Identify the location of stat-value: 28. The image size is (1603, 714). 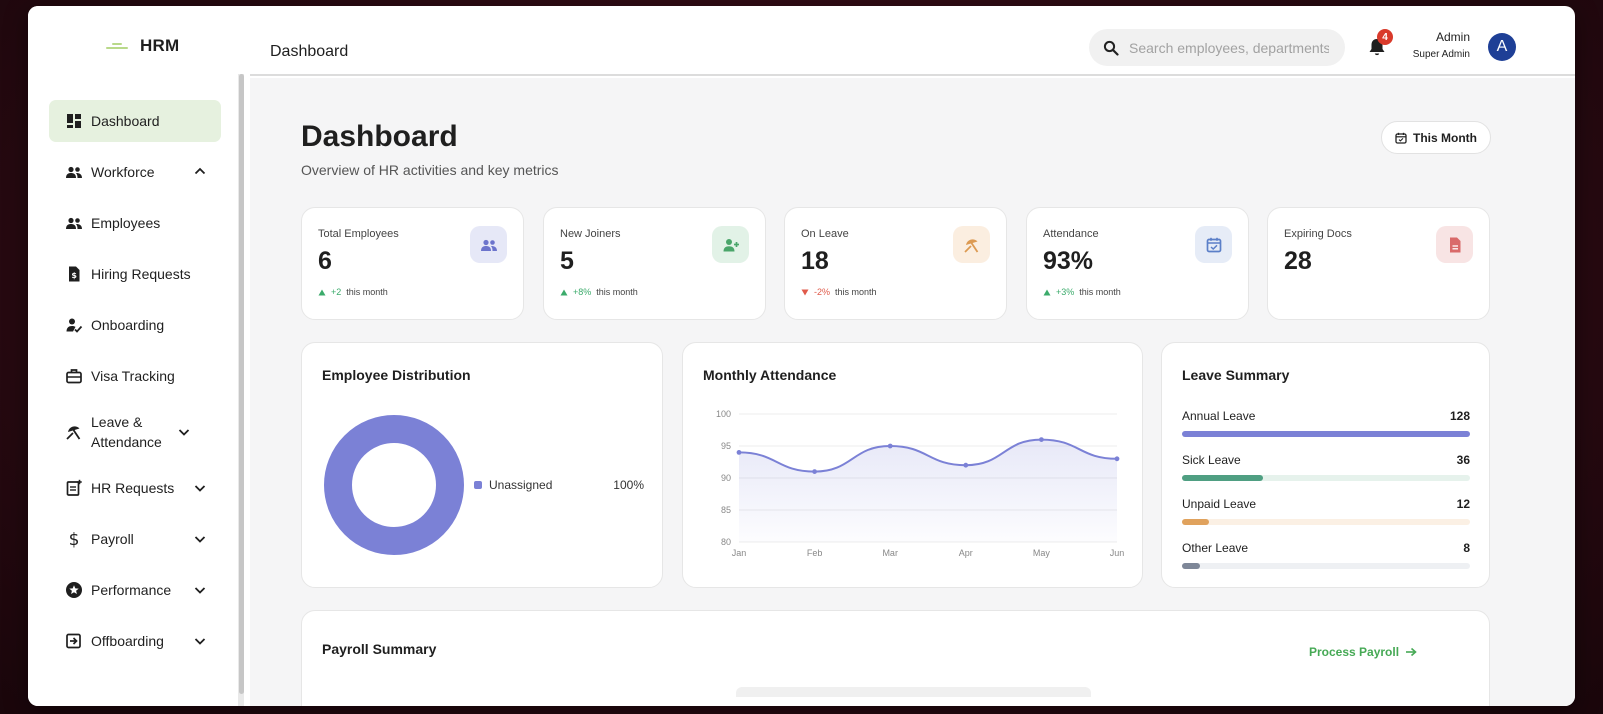
(1298, 261).